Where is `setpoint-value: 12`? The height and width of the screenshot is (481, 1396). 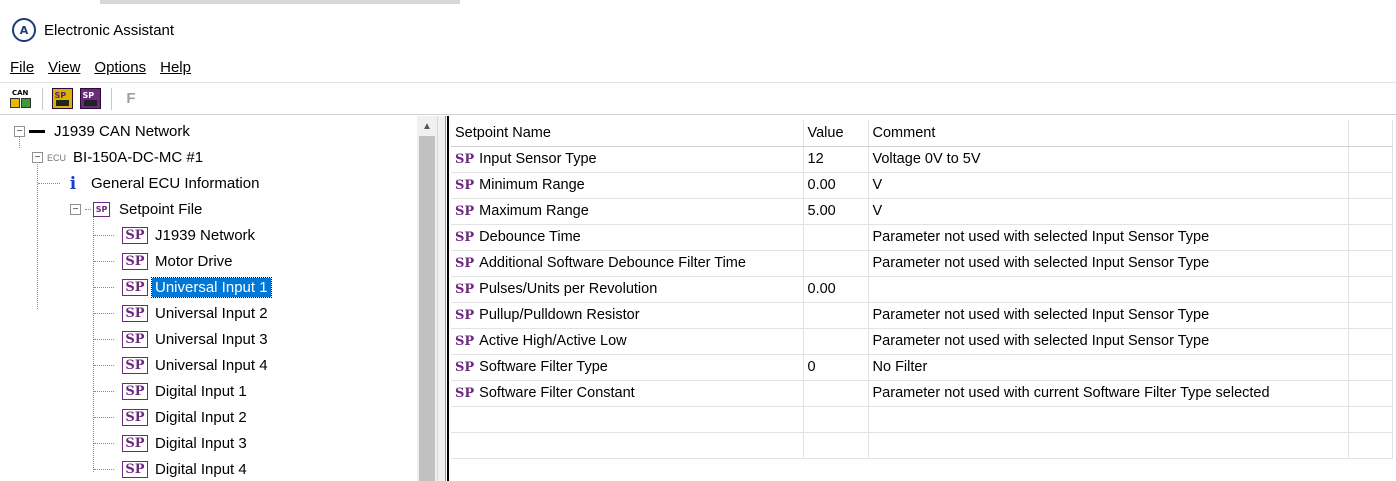
setpoint-value: 12 is located at coordinates (836, 159).